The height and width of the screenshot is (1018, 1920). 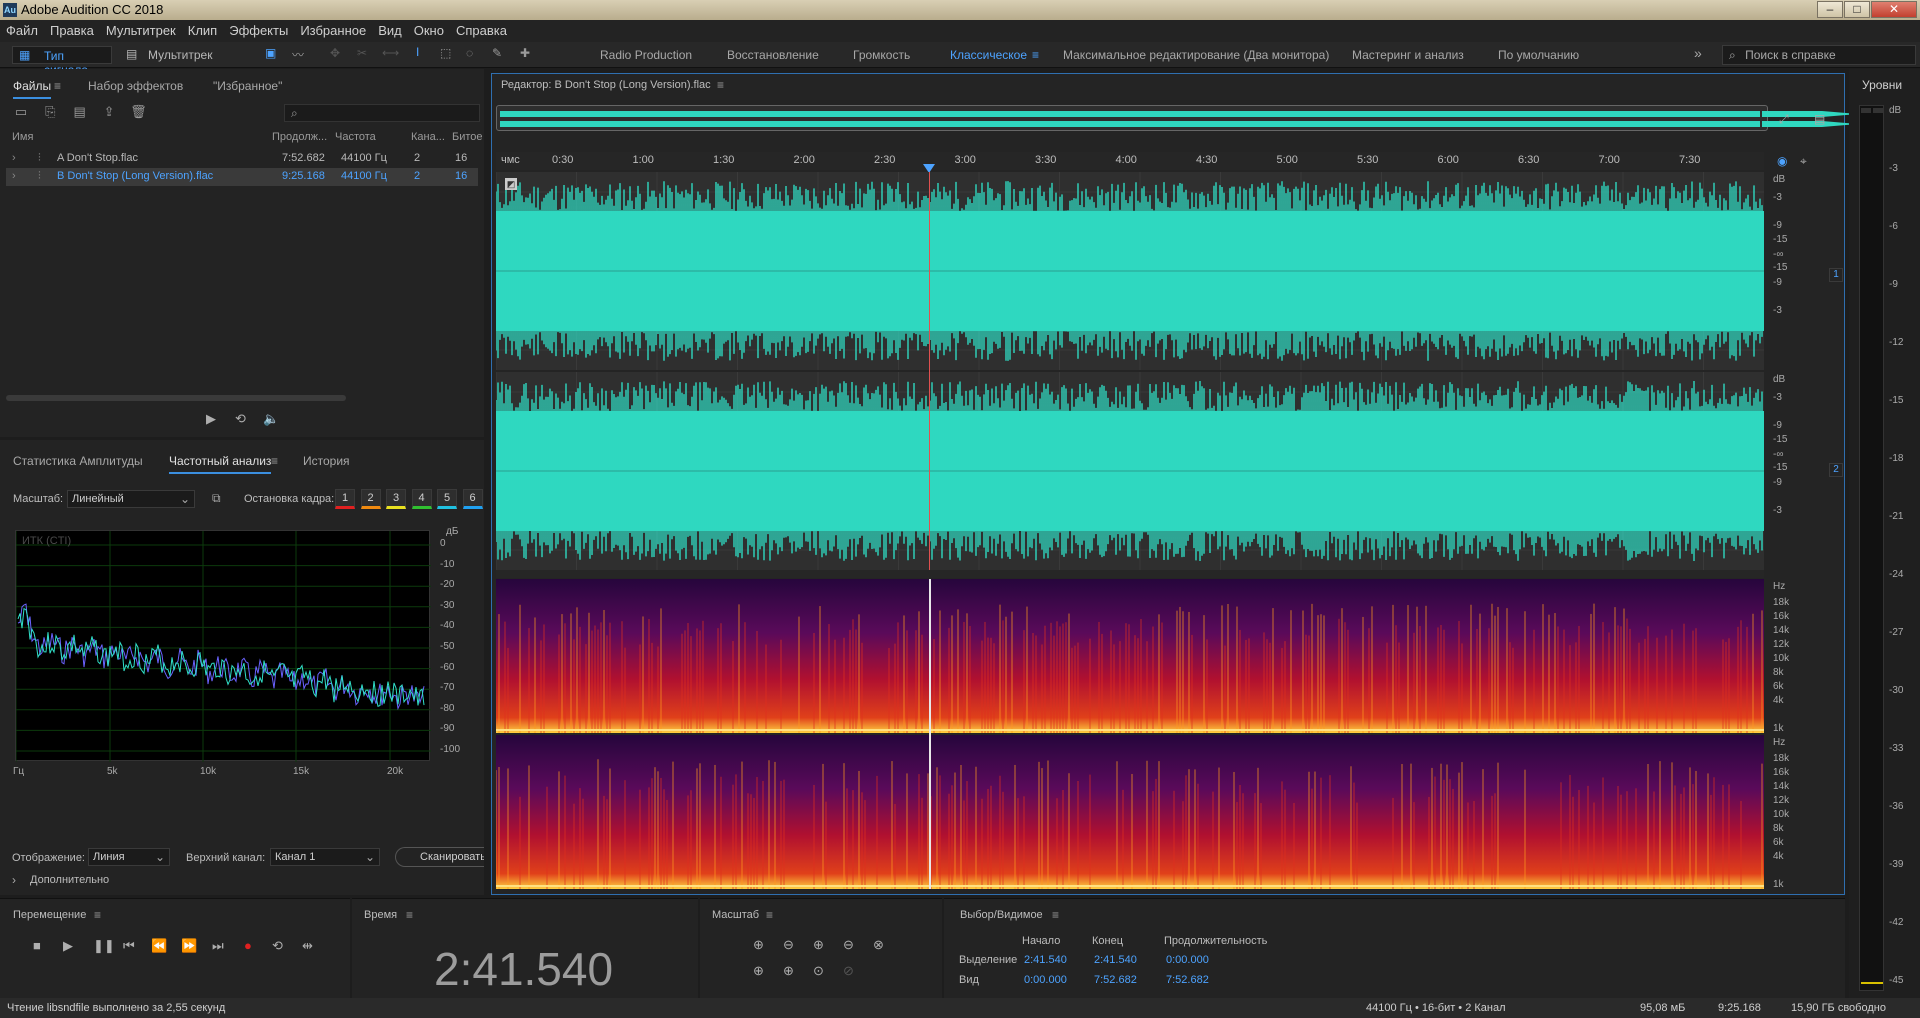 What do you see at coordinates (878, 945) in the screenshot?
I see `zoom-out-full-icon: ⊗` at bounding box center [878, 945].